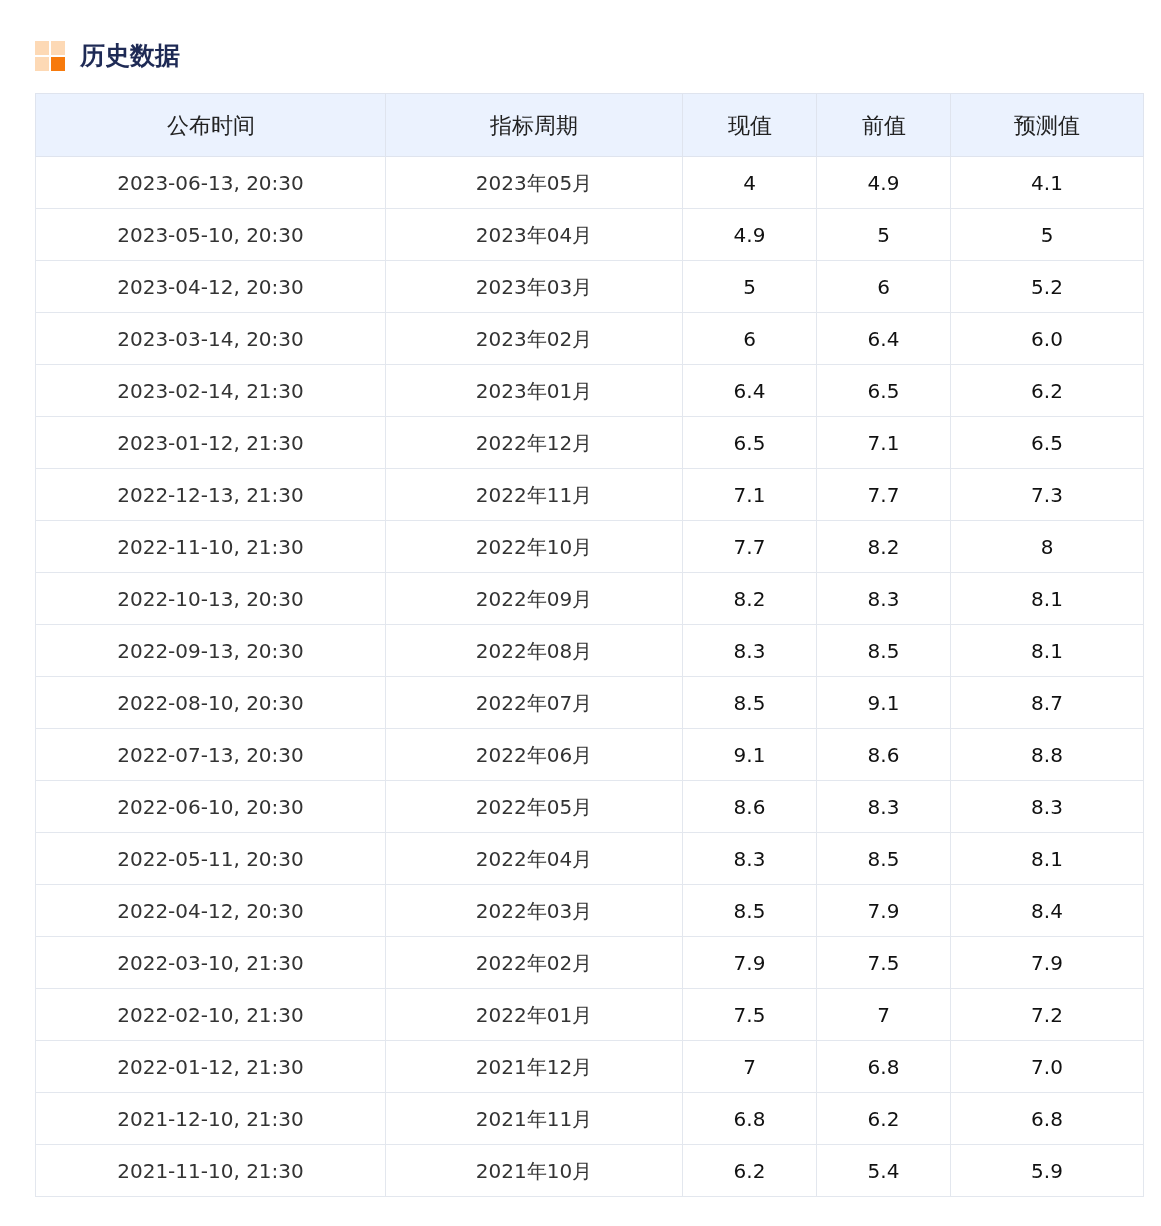  I want to click on section-title: 历史数据, so click(130, 56).